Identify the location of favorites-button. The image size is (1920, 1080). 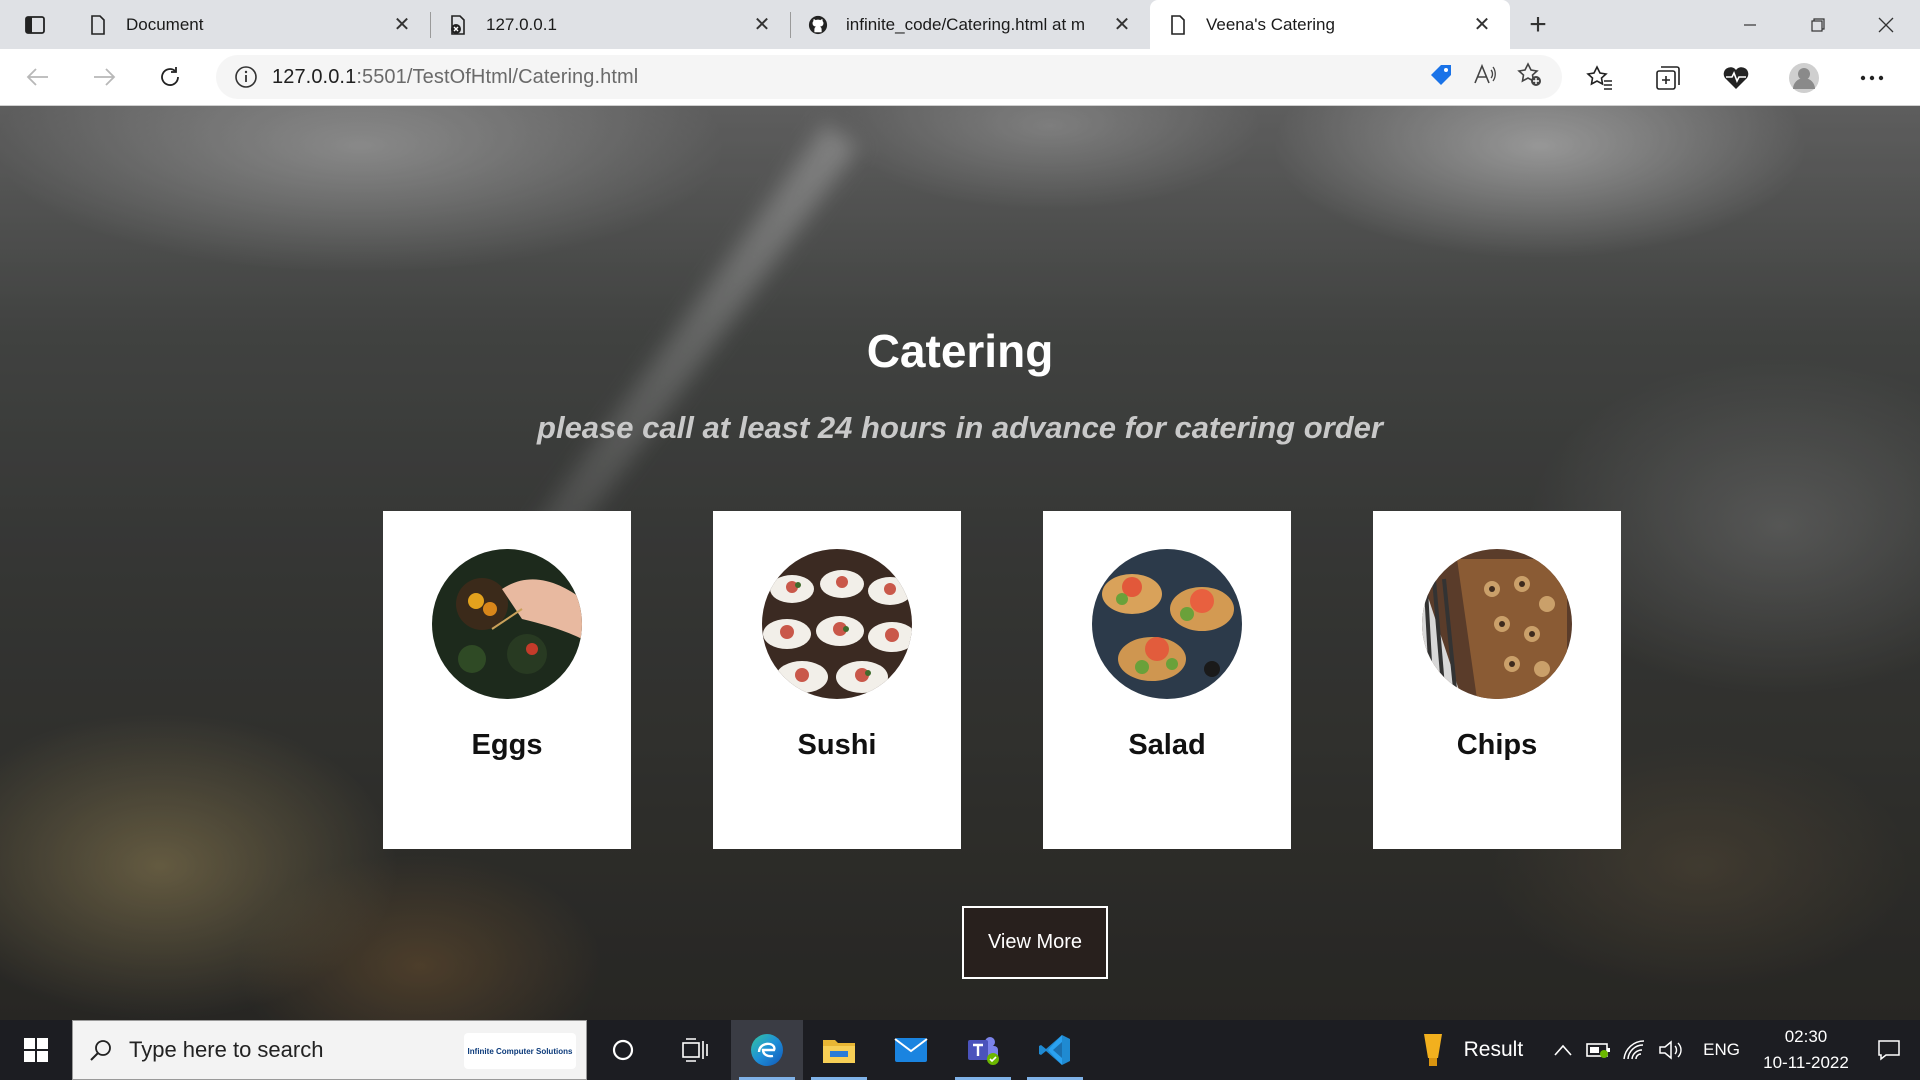
(1600, 77).